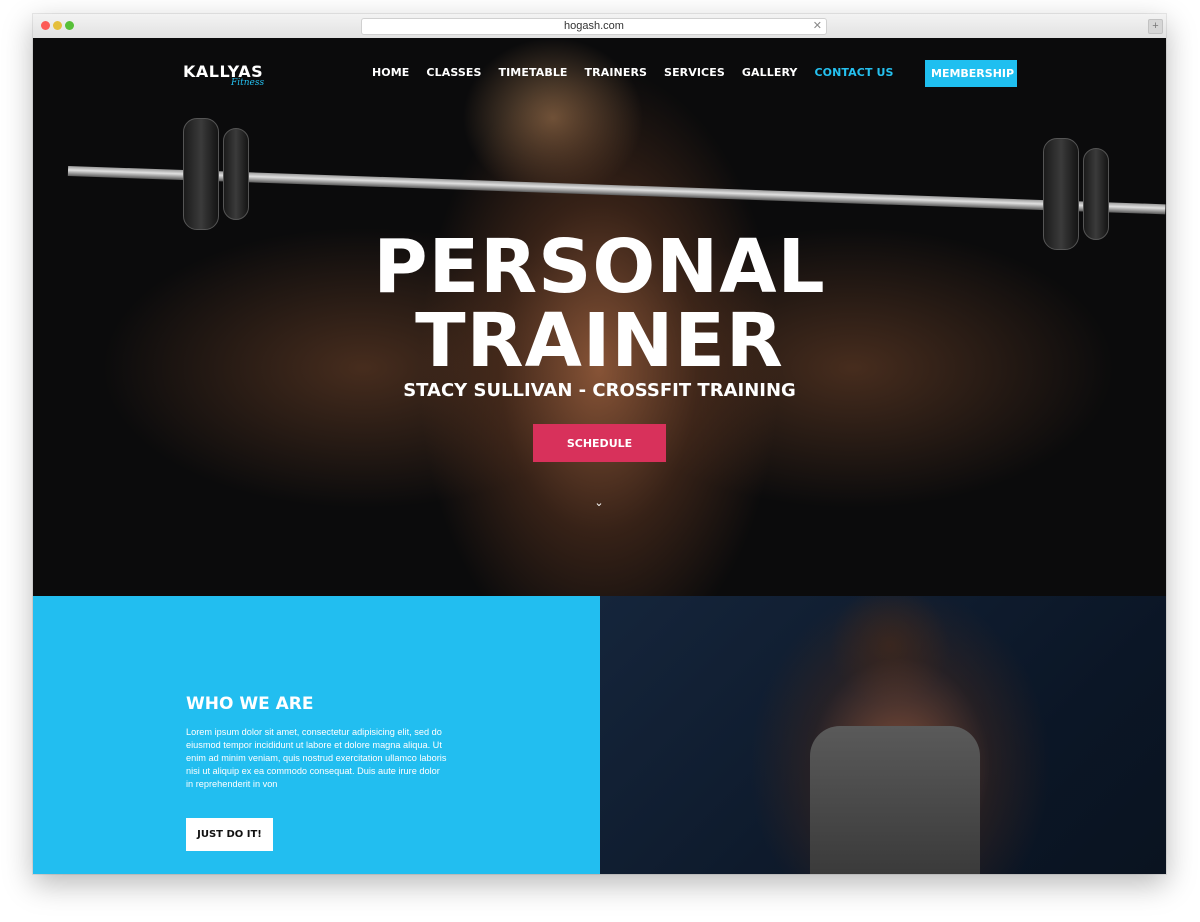 The height and width of the screenshot is (922, 1200). Describe the element at coordinates (453, 72) in the screenshot. I see `nav-classes: CLASSES` at that location.